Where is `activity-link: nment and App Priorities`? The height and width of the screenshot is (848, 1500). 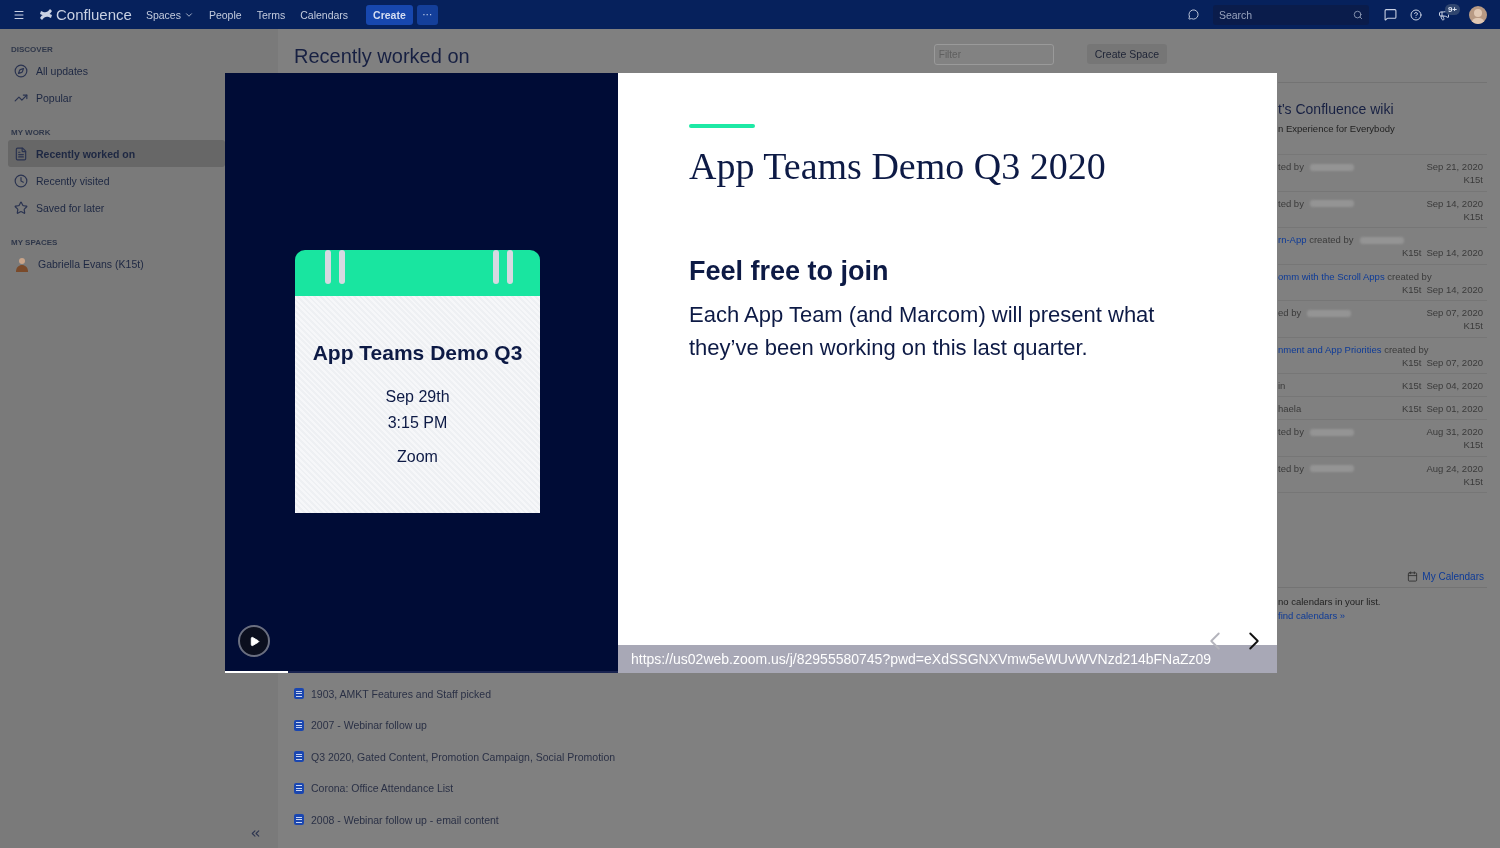 activity-link: nment and App Priorities is located at coordinates (1330, 349).